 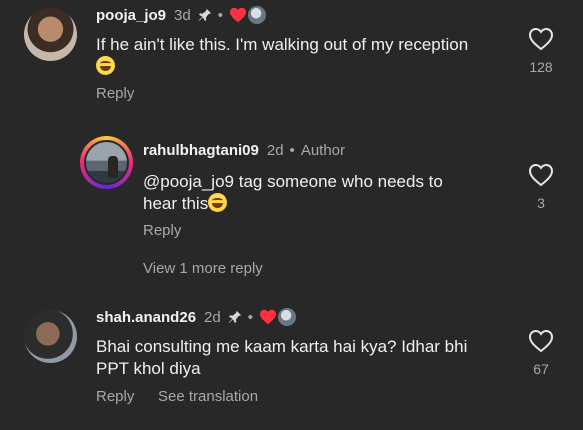 What do you see at coordinates (146, 317) in the screenshot?
I see `username: shah.anand26` at bounding box center [146, 317].